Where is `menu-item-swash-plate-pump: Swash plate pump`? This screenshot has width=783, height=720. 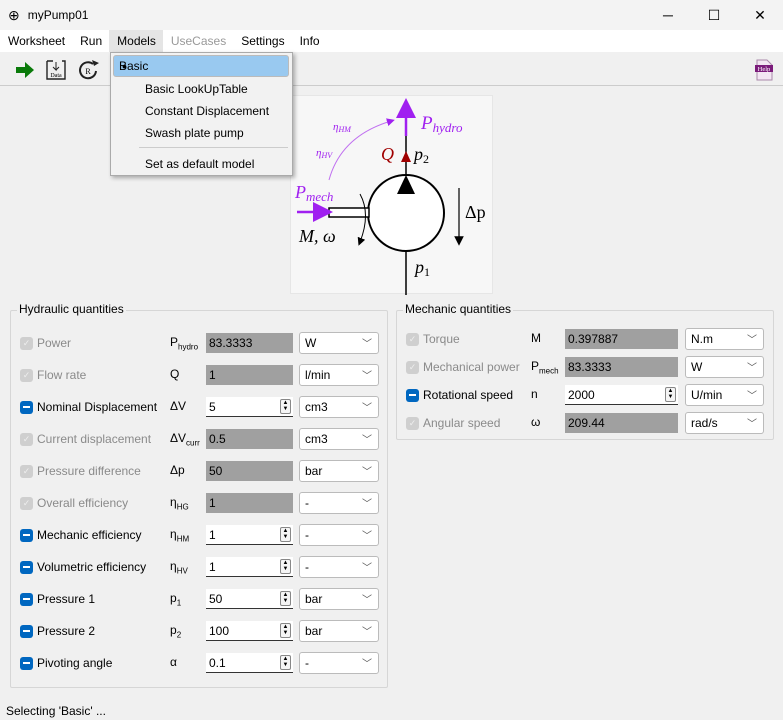
menu-item-swash-plate-pump: Swash plate pump is located at coordinates (201, 132).